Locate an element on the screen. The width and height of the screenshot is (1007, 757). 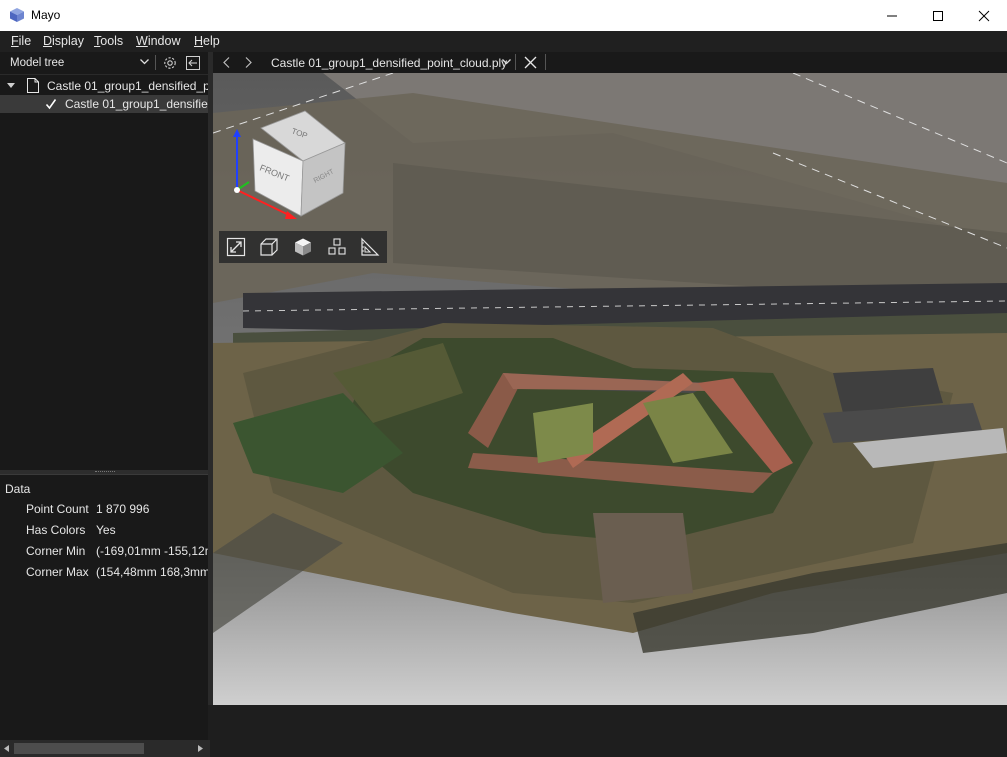
close-document-icon is located at coordinates (530, 62).